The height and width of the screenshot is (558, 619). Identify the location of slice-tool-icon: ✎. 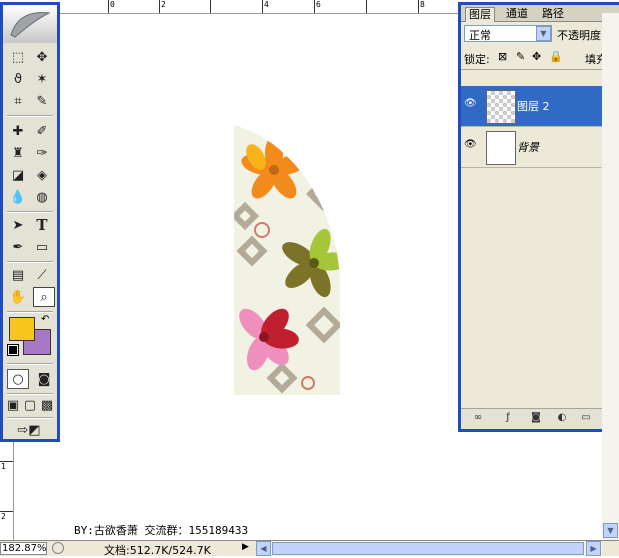
(42, 101).